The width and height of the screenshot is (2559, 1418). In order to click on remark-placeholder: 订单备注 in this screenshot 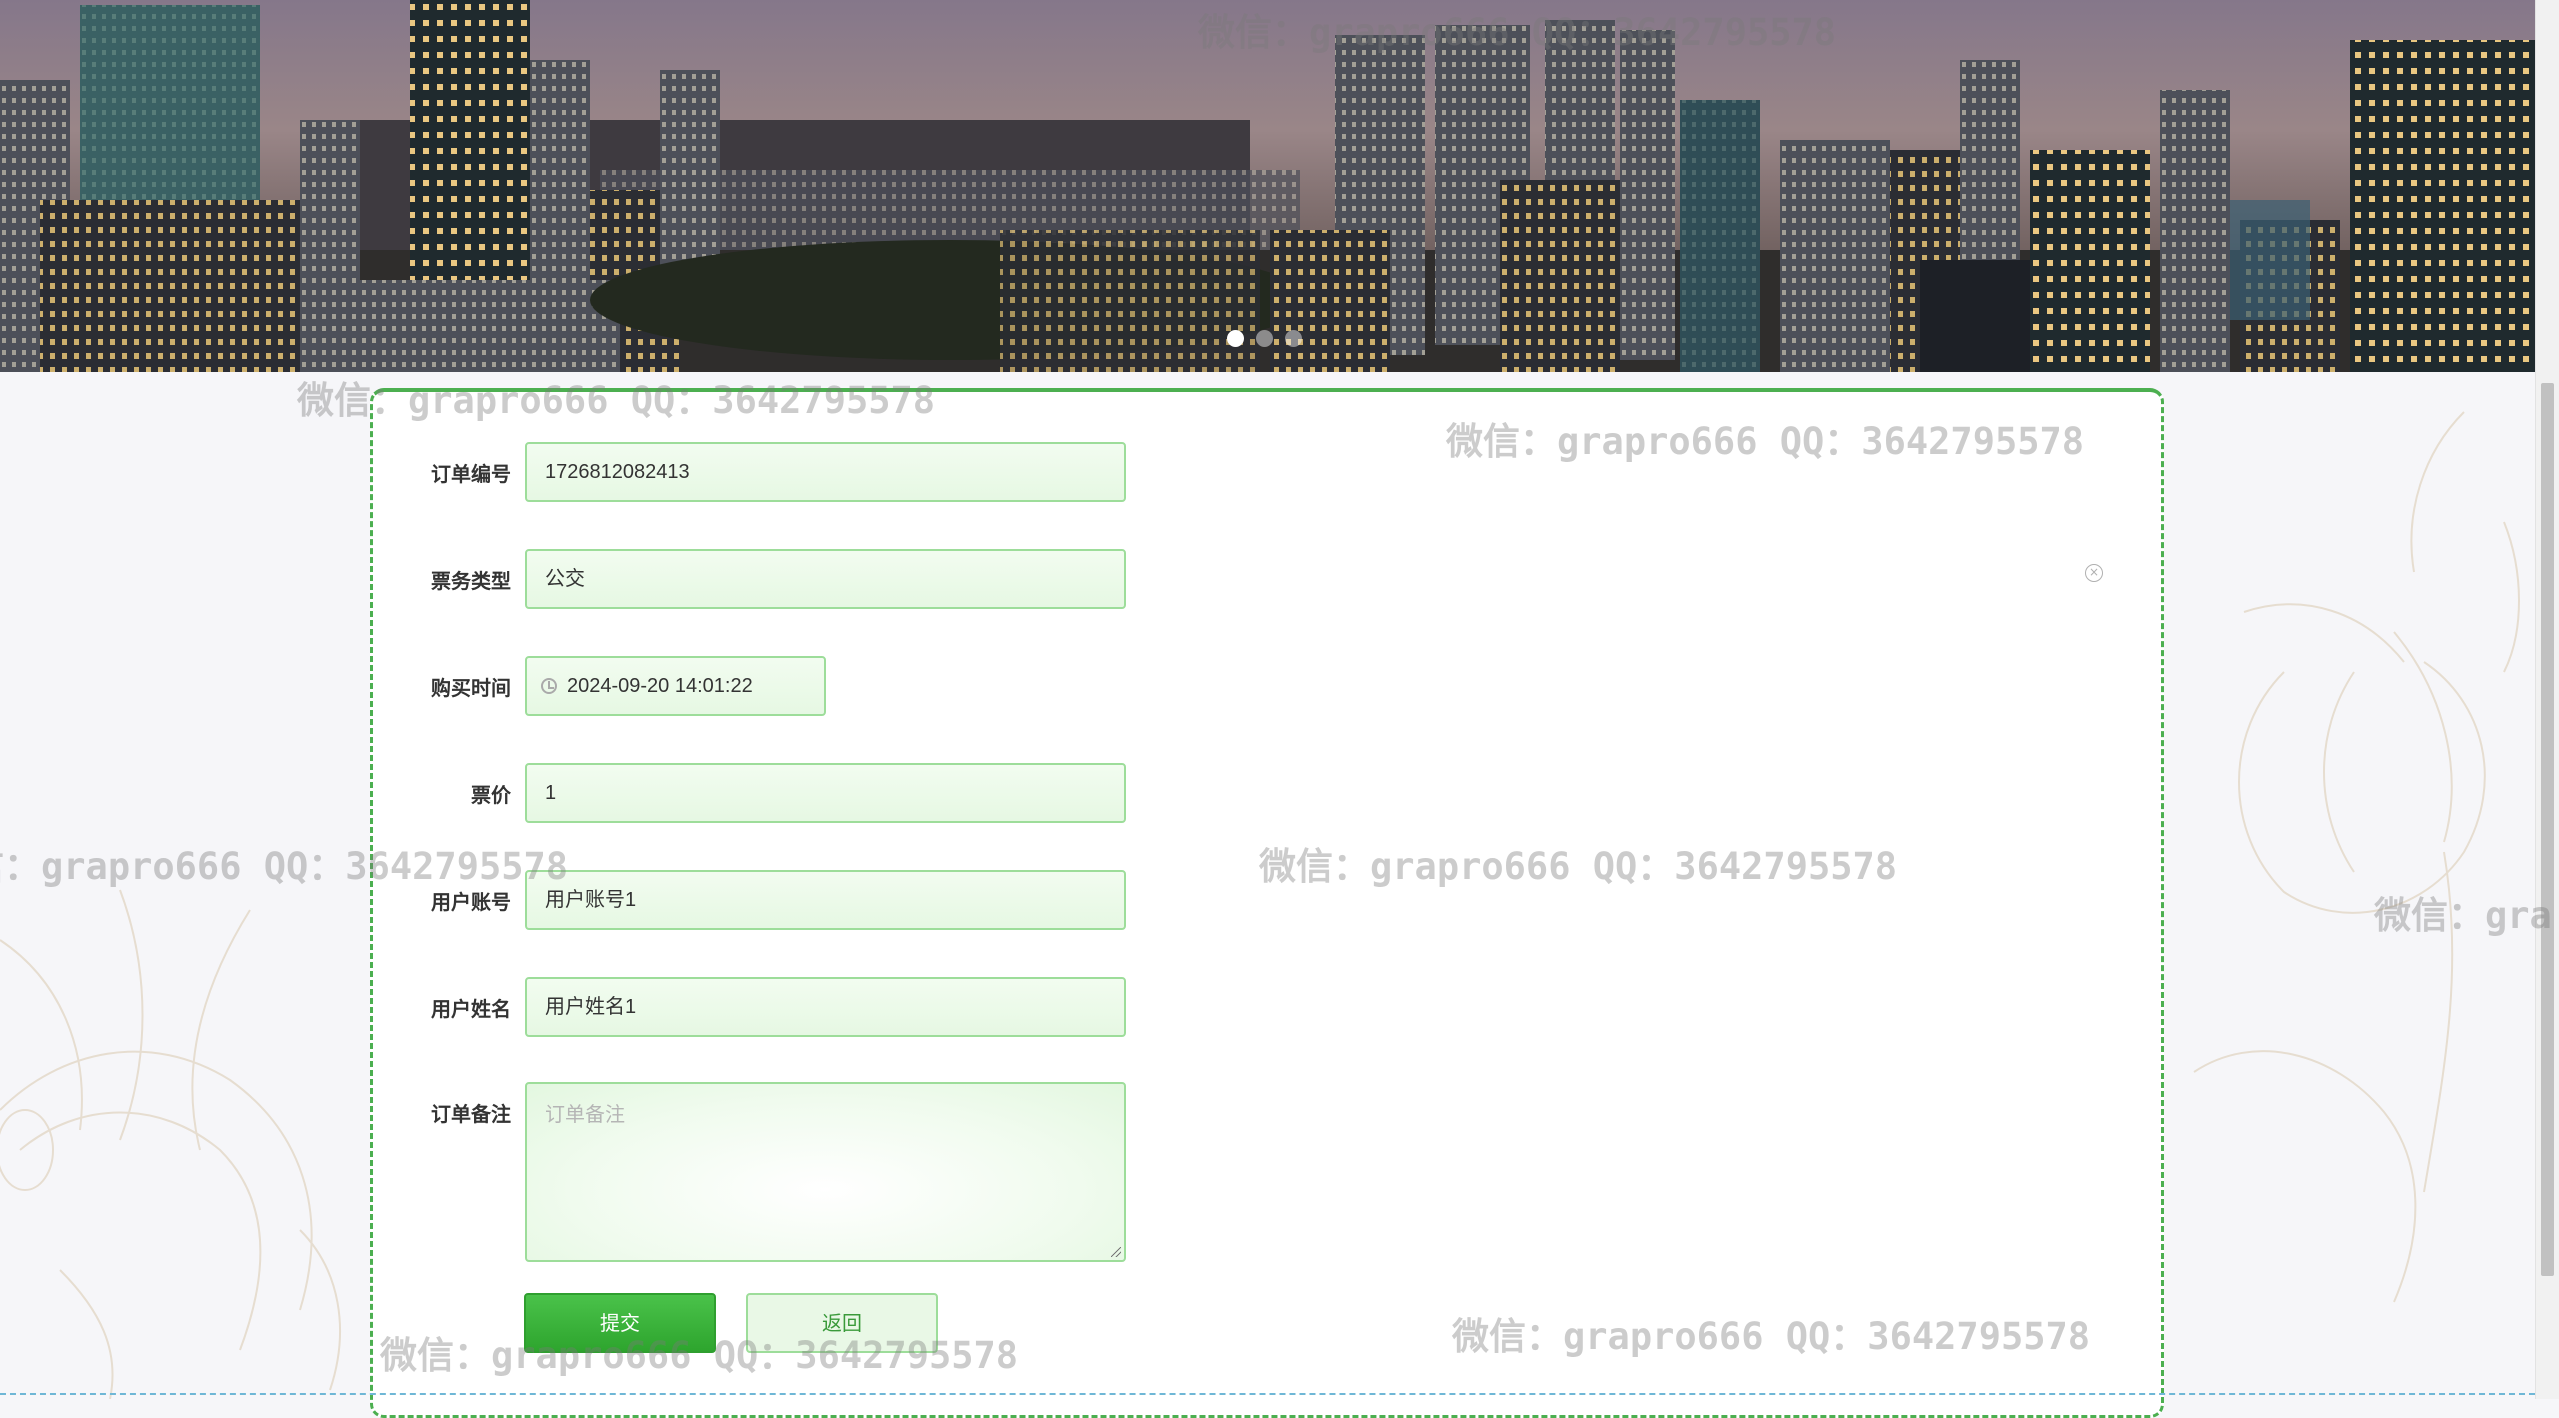, I will do `click(585, 1114)`.